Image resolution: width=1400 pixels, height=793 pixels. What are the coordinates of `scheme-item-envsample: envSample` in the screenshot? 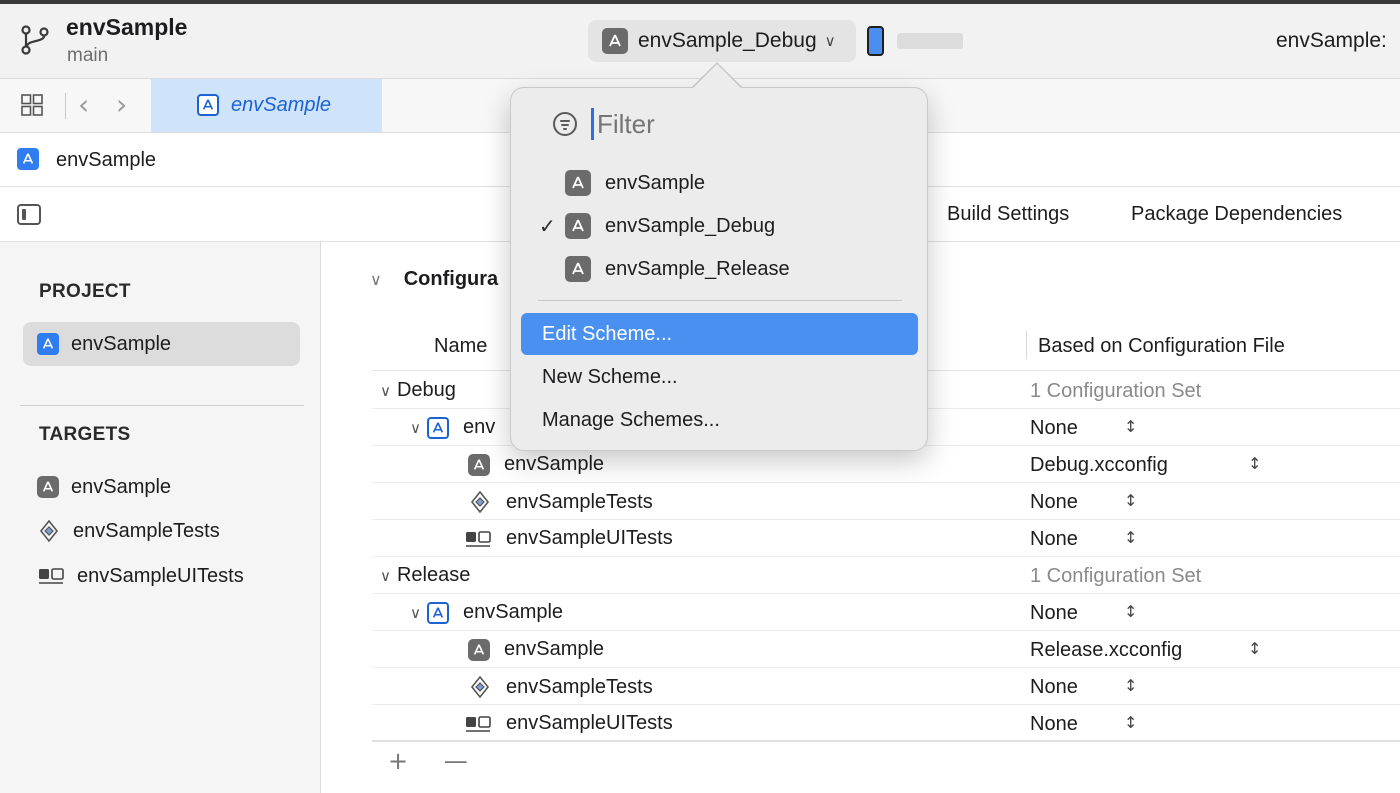 It's located at (622, 183).